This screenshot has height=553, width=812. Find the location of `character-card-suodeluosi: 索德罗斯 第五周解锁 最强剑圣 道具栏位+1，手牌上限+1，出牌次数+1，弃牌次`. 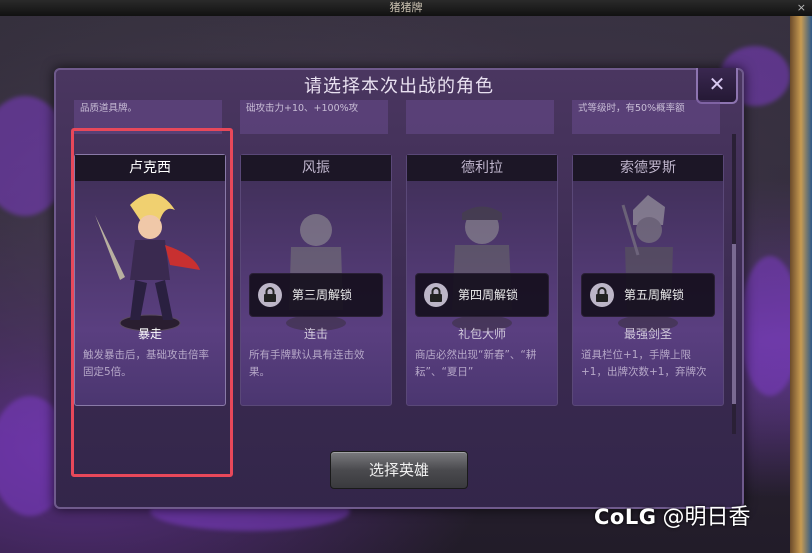

character-card-suodeluosi: 索德罗斯 第五周解锁 最强剑圣 道具栏位+1，手牌上限+1，出牌次数+1，弃牌次 is located at coordinates (648, 280).